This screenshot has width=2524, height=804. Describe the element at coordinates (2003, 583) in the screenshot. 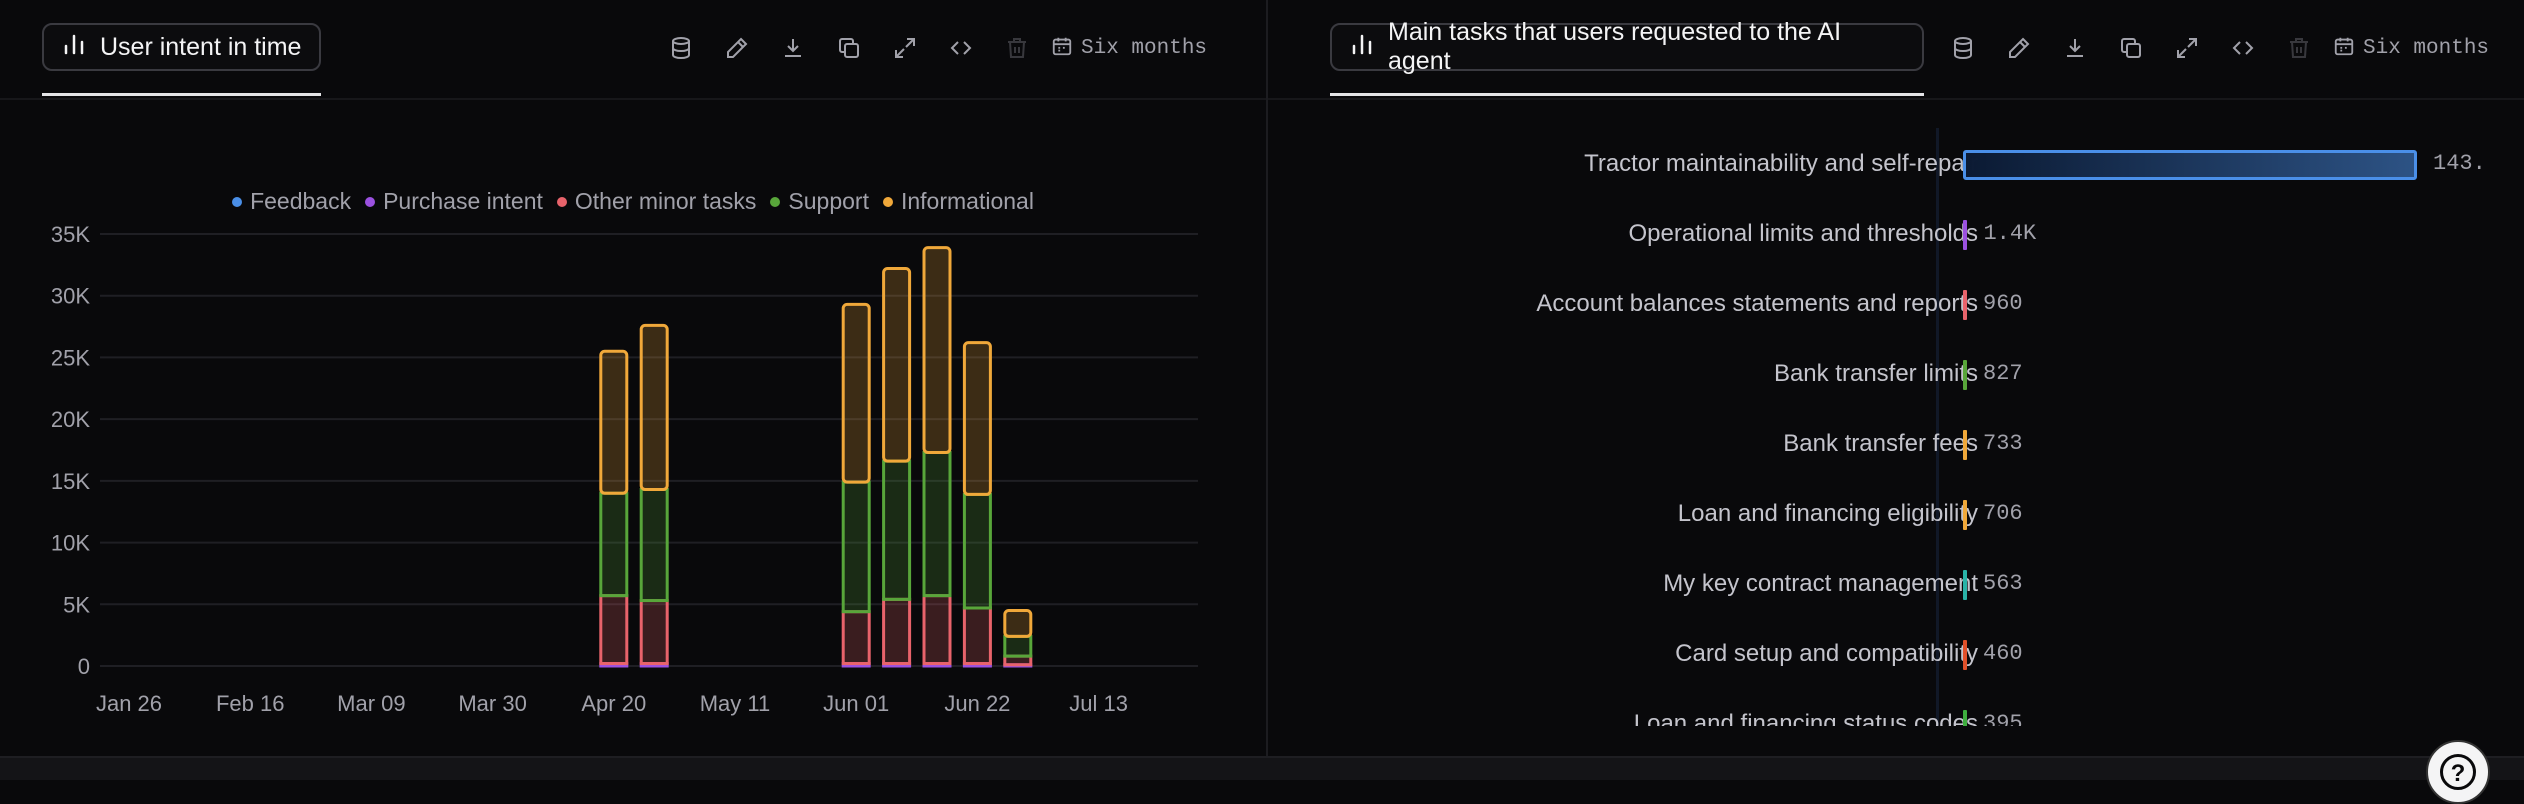

I see `value-label: 563` at that location.